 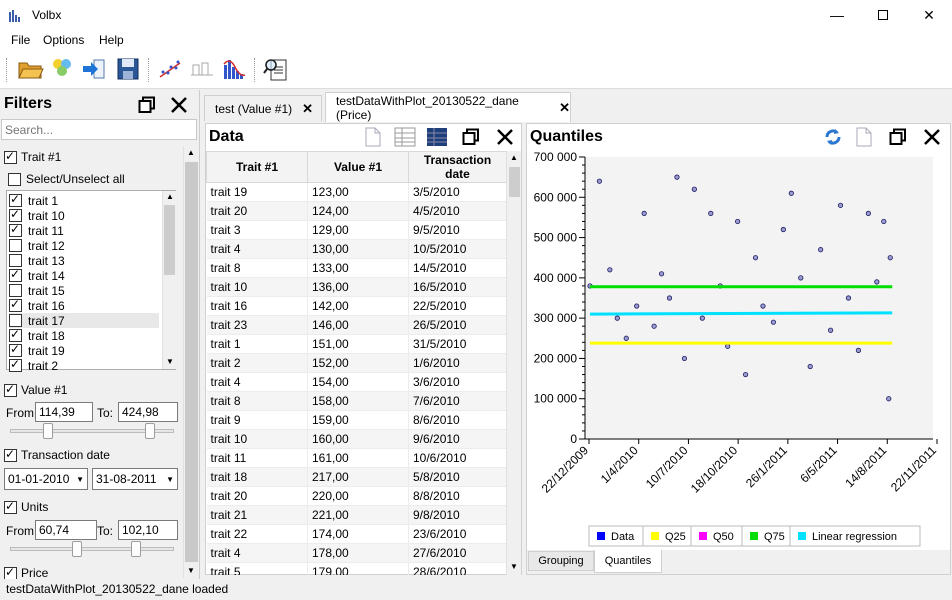 I want to click on table-cell: trait 21, so click(x=257, y=515).